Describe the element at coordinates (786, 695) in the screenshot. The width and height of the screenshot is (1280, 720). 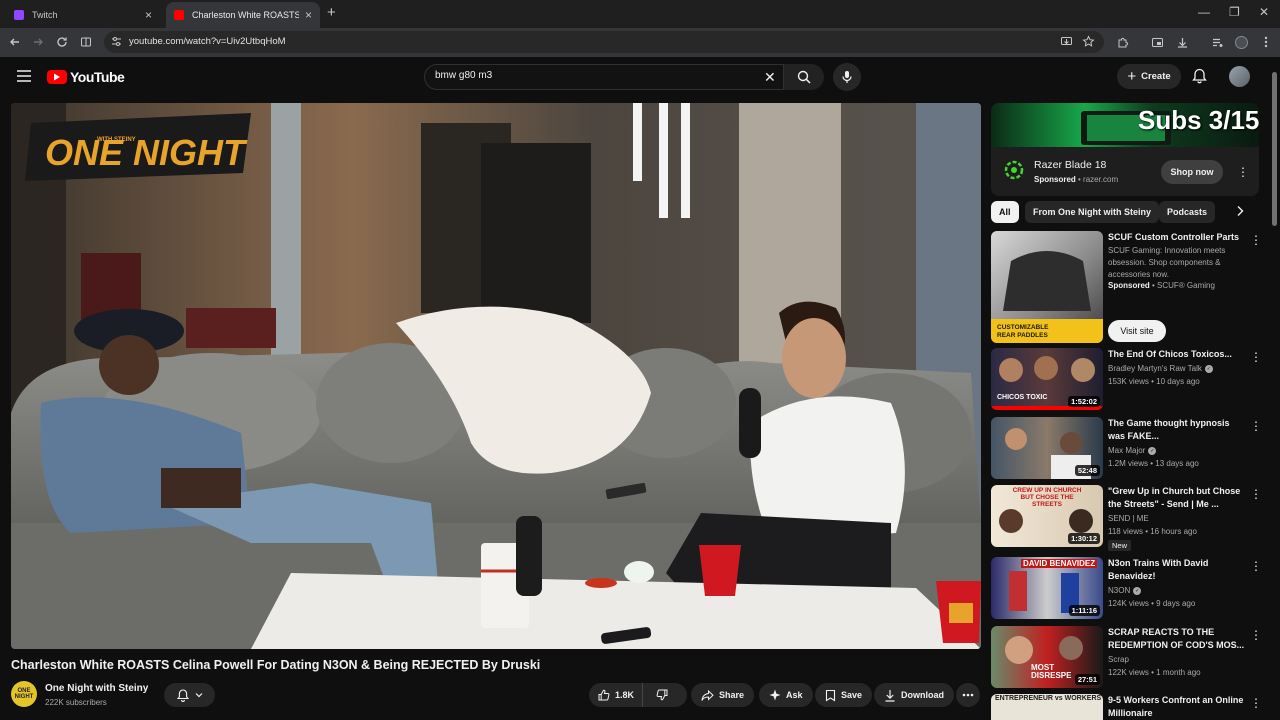
I see `ask-button: Ask` at that location.